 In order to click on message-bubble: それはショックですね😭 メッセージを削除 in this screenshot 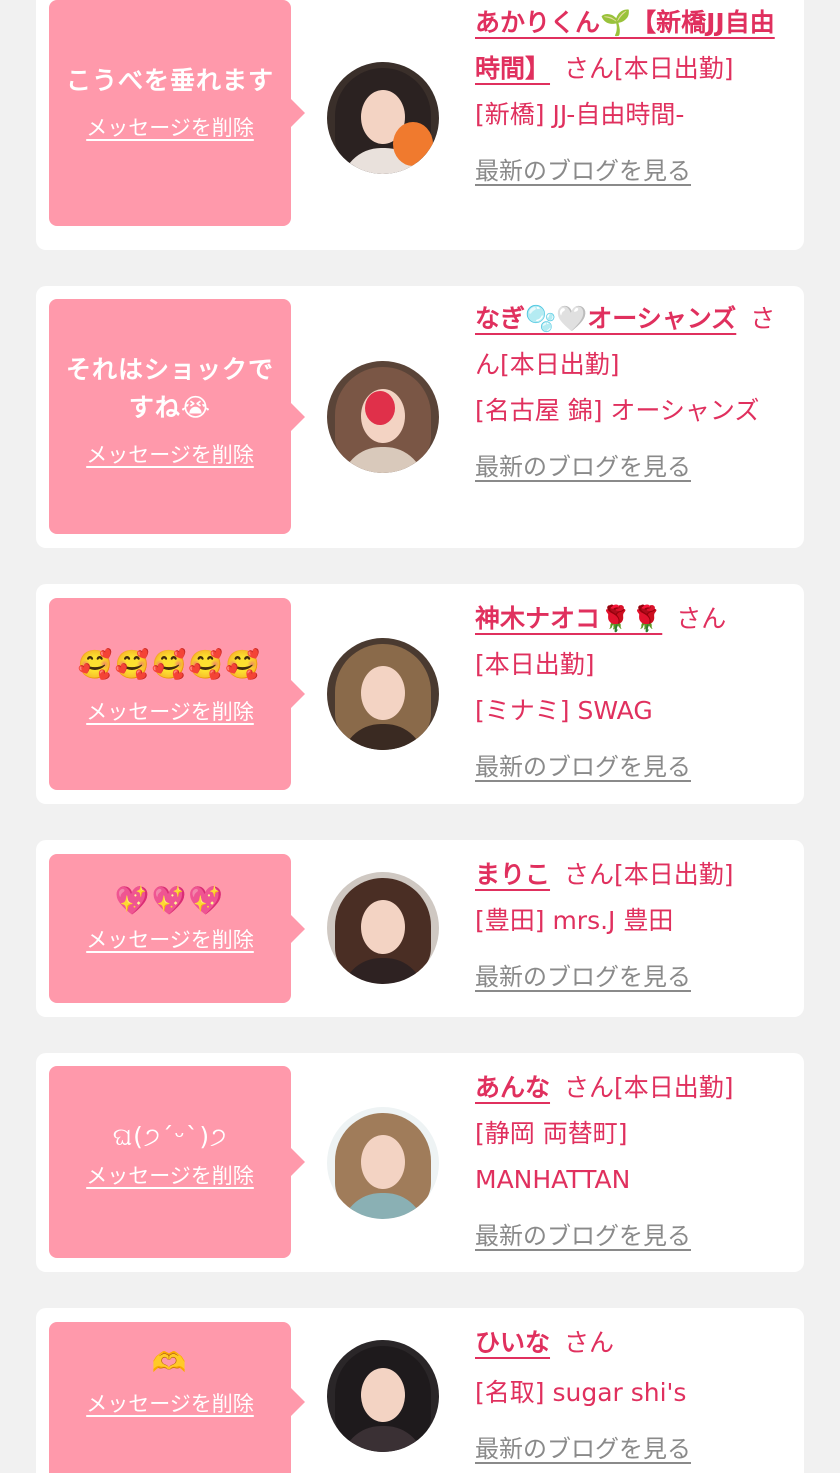, I will do `click(177, 416)`.